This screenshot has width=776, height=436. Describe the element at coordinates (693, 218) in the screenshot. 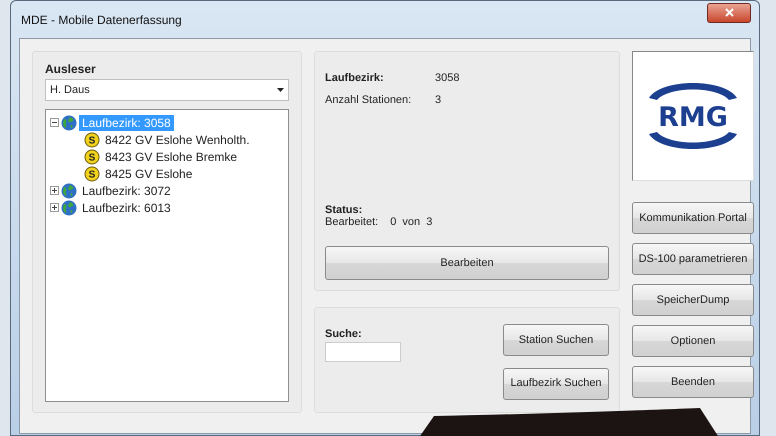

I see `portal-button: Kommunikation Portal` at that location.